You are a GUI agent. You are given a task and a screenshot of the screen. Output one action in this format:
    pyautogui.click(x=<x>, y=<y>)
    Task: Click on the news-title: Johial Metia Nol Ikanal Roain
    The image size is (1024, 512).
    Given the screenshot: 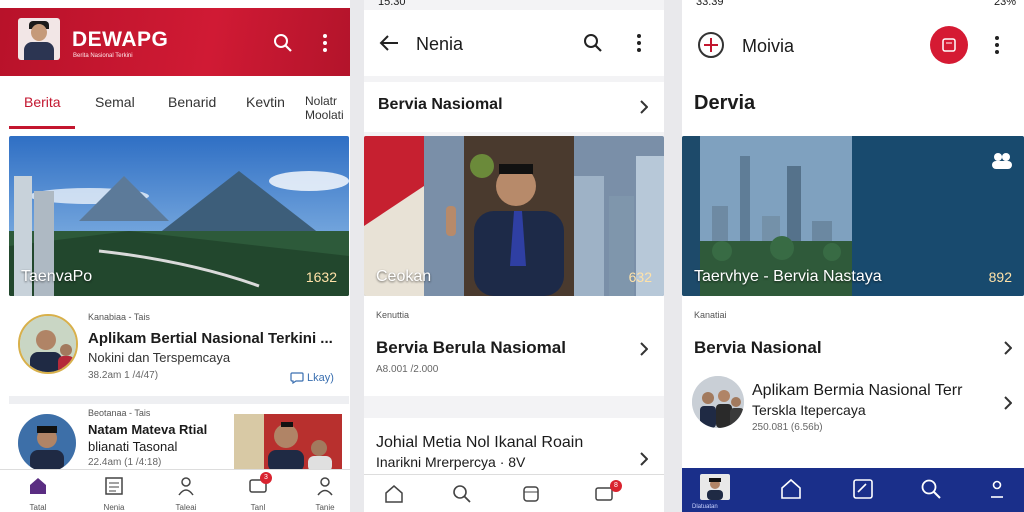 What is the action you would take?
    pyautogui.click(x=480, y=442)
    